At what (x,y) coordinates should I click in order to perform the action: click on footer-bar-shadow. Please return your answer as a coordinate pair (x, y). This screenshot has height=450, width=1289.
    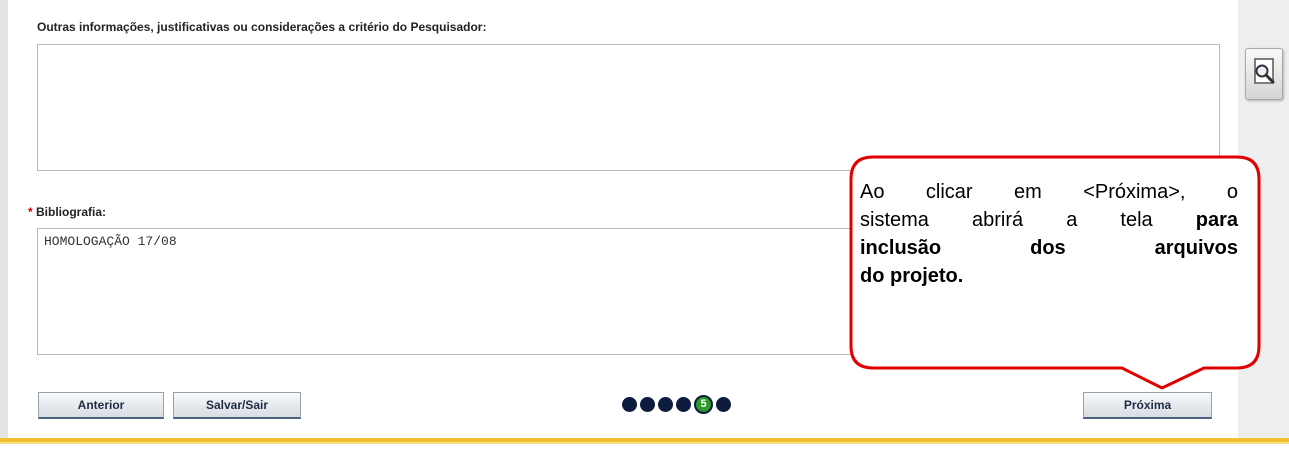
    Looking at the image, I should click on (644, 443).